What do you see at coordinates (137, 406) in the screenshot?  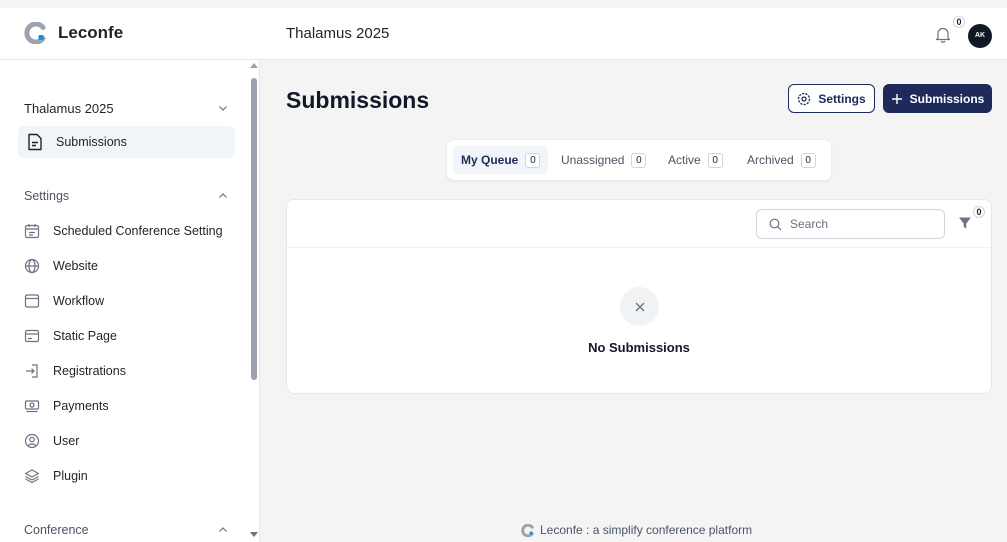 I see `sidebar-item-payments: Payments` at bounding box center [137, 406].